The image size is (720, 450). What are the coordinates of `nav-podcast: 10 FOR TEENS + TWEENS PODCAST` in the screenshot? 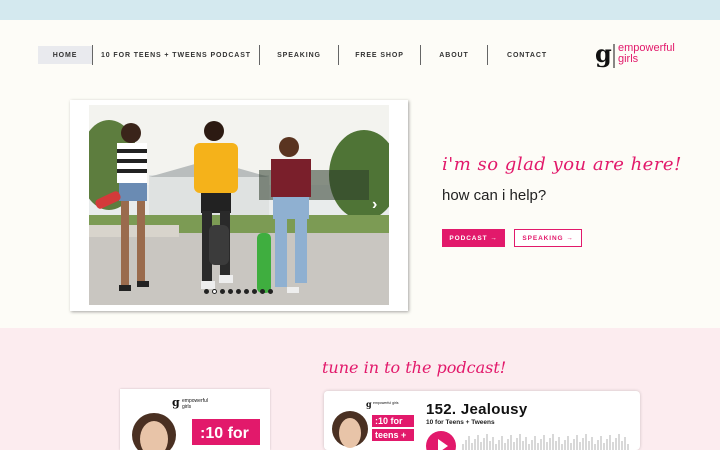 It's located at (176, 55).